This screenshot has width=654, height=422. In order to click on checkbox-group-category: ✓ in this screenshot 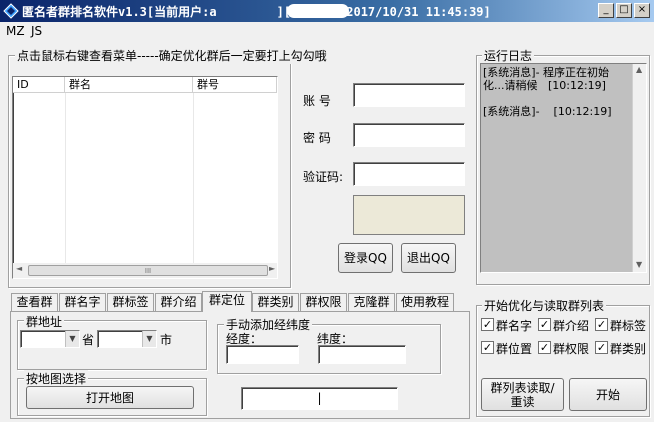, I will do `click(601, 347)`.